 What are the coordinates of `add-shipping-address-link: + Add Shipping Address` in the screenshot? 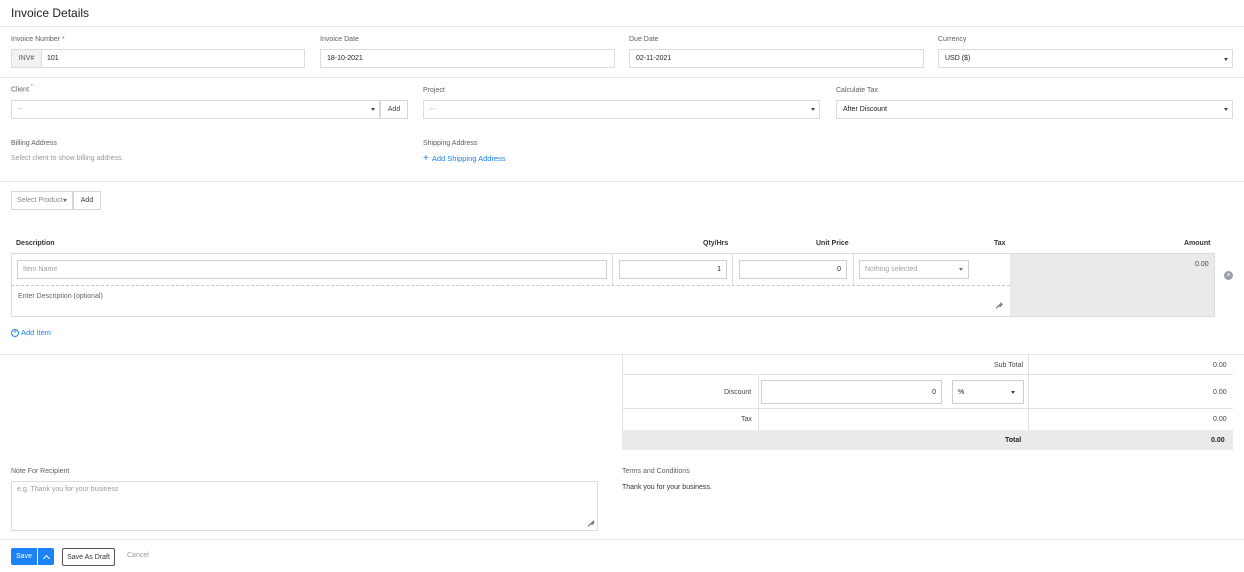 It's located at (464, 158).